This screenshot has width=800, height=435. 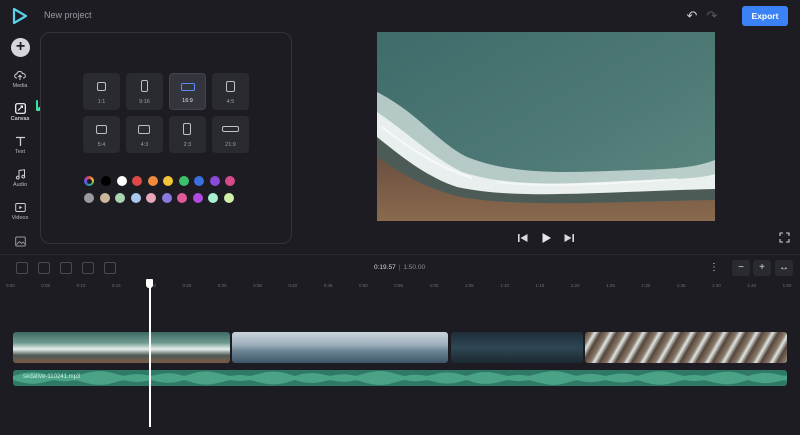 I want to click on ruler-tick-label: 1:40, so click(x=716, y=285).